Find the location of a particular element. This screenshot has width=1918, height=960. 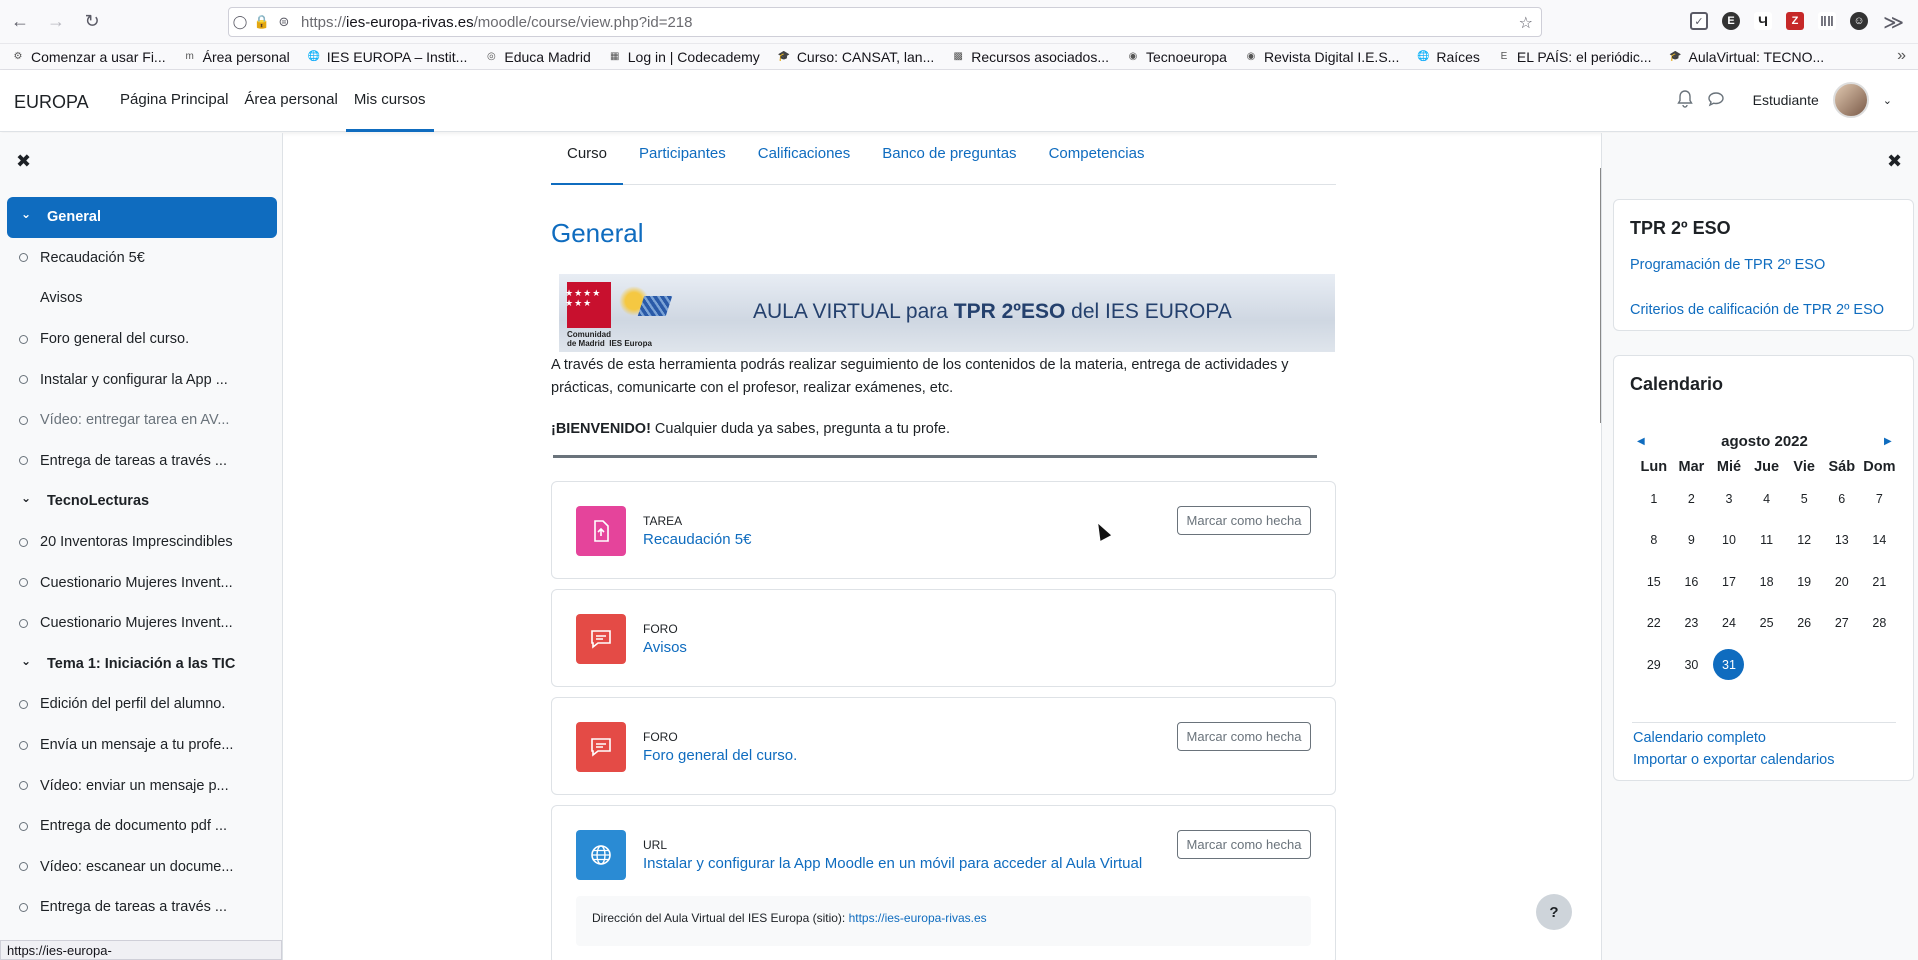

calendar-day: 3 is located at coordinates (1729, 499).